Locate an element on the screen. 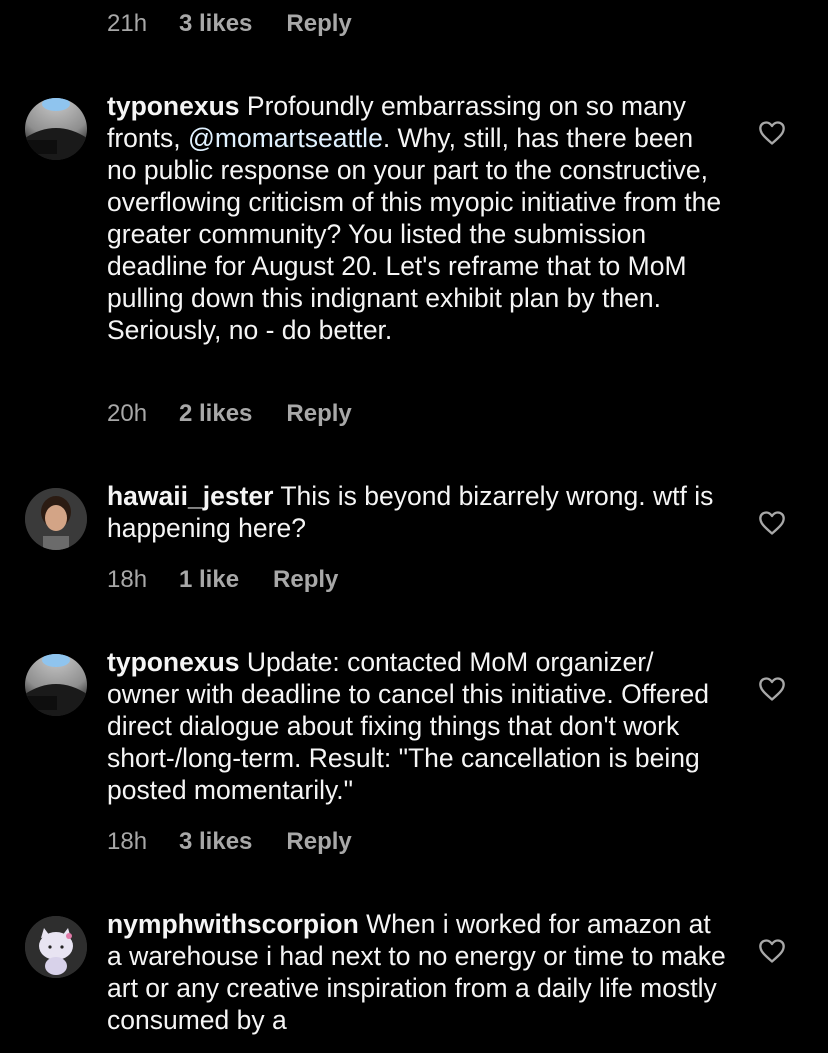 This screenshot has width=828, height=1053. comment-username: hawaii_jester is located at coordinates (190, 496).